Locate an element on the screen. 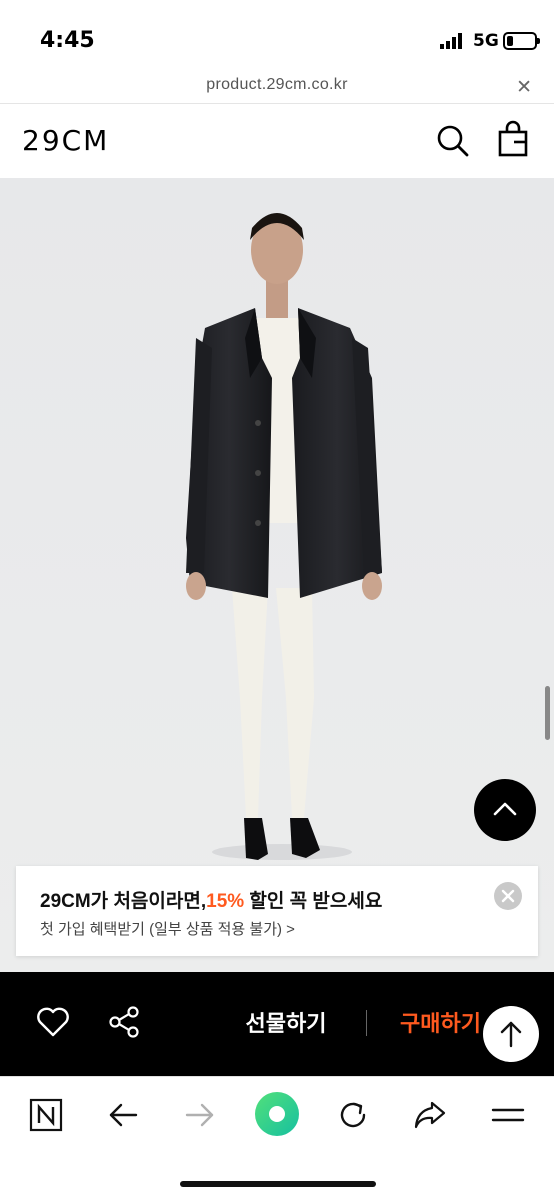 The image size is (554, 1200). promo-title: 29CM가 처음이라면,15% 할인 꼭 받으세요 is located at coordinates (211, 899).